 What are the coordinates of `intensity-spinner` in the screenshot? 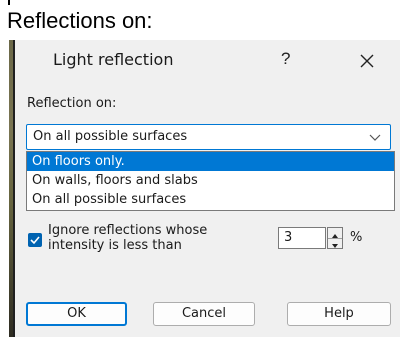 It's located at (335, 238).